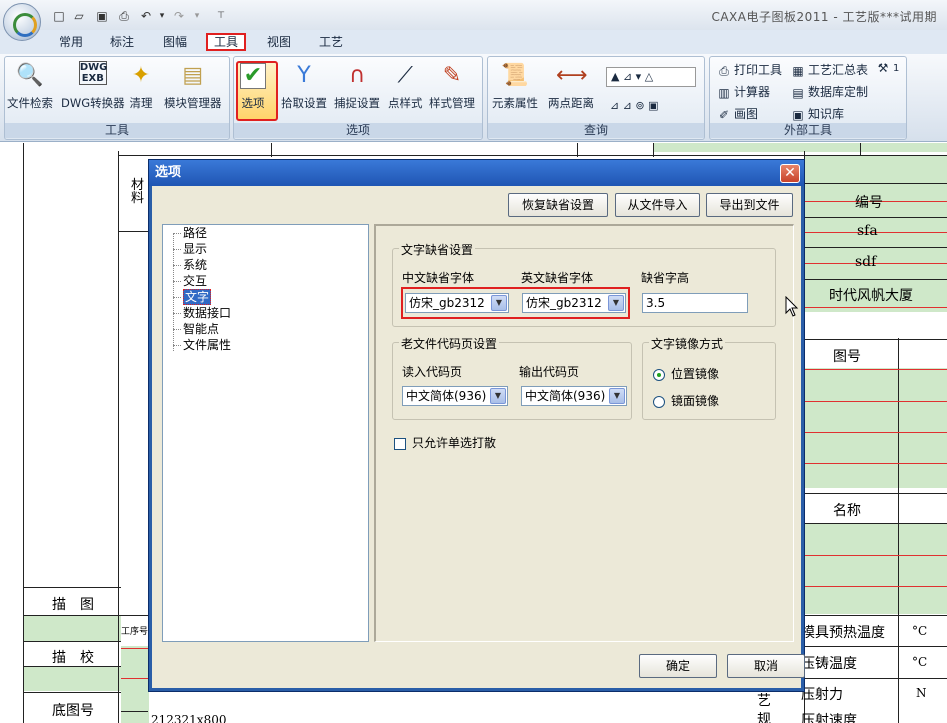 The height and width of the screenshot is (723, 947). Describe the element at coordinates (695, 303) in the screenshot. I see `default-height-input: 3.5` at that location.